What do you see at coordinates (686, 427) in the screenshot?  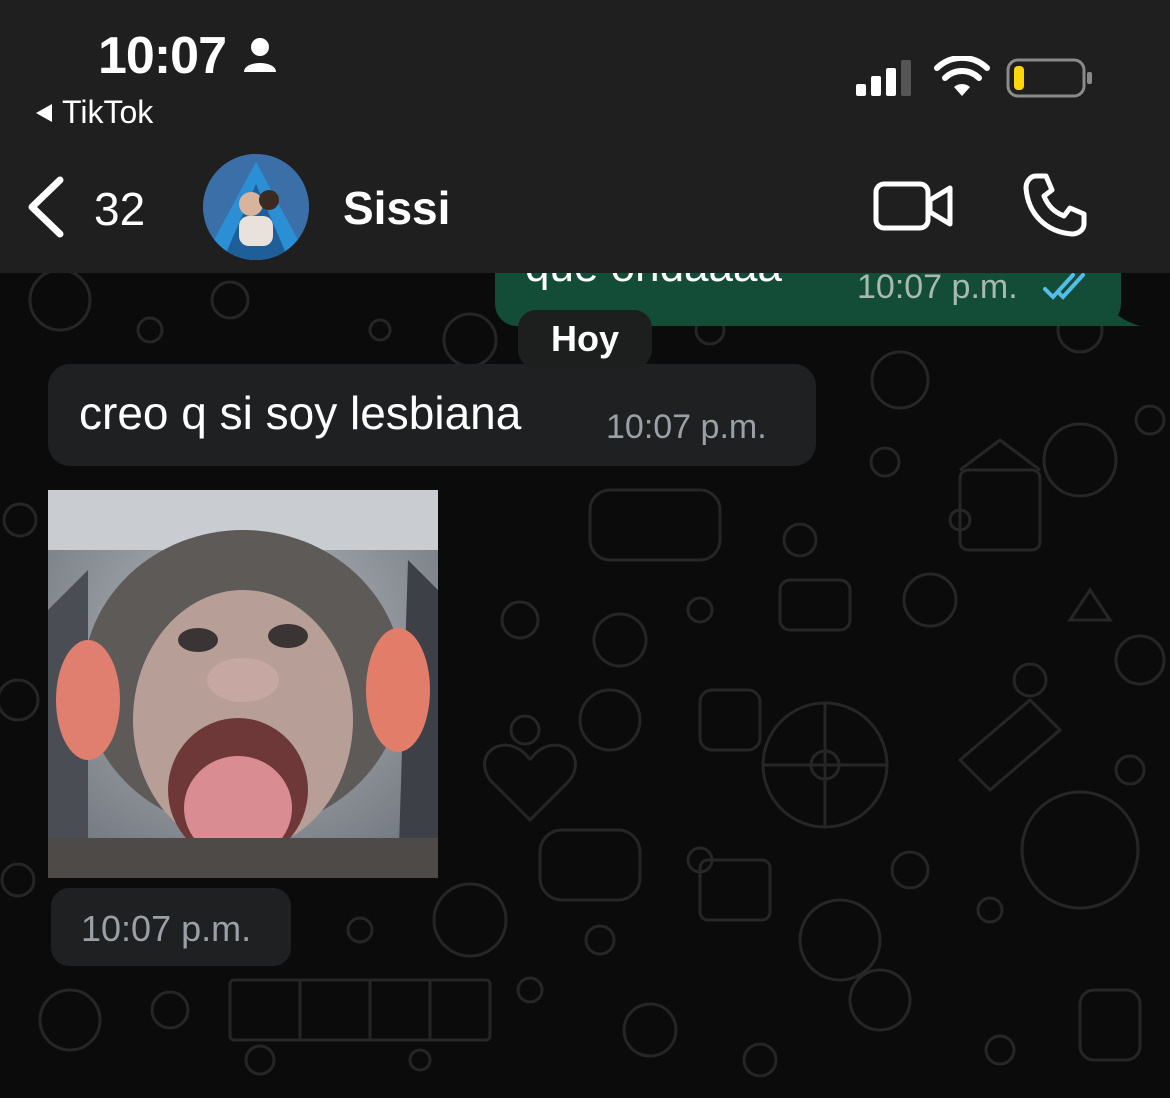 I see `incoming-message-time: 10:07 p.m.` at bounding box center [686, 427].